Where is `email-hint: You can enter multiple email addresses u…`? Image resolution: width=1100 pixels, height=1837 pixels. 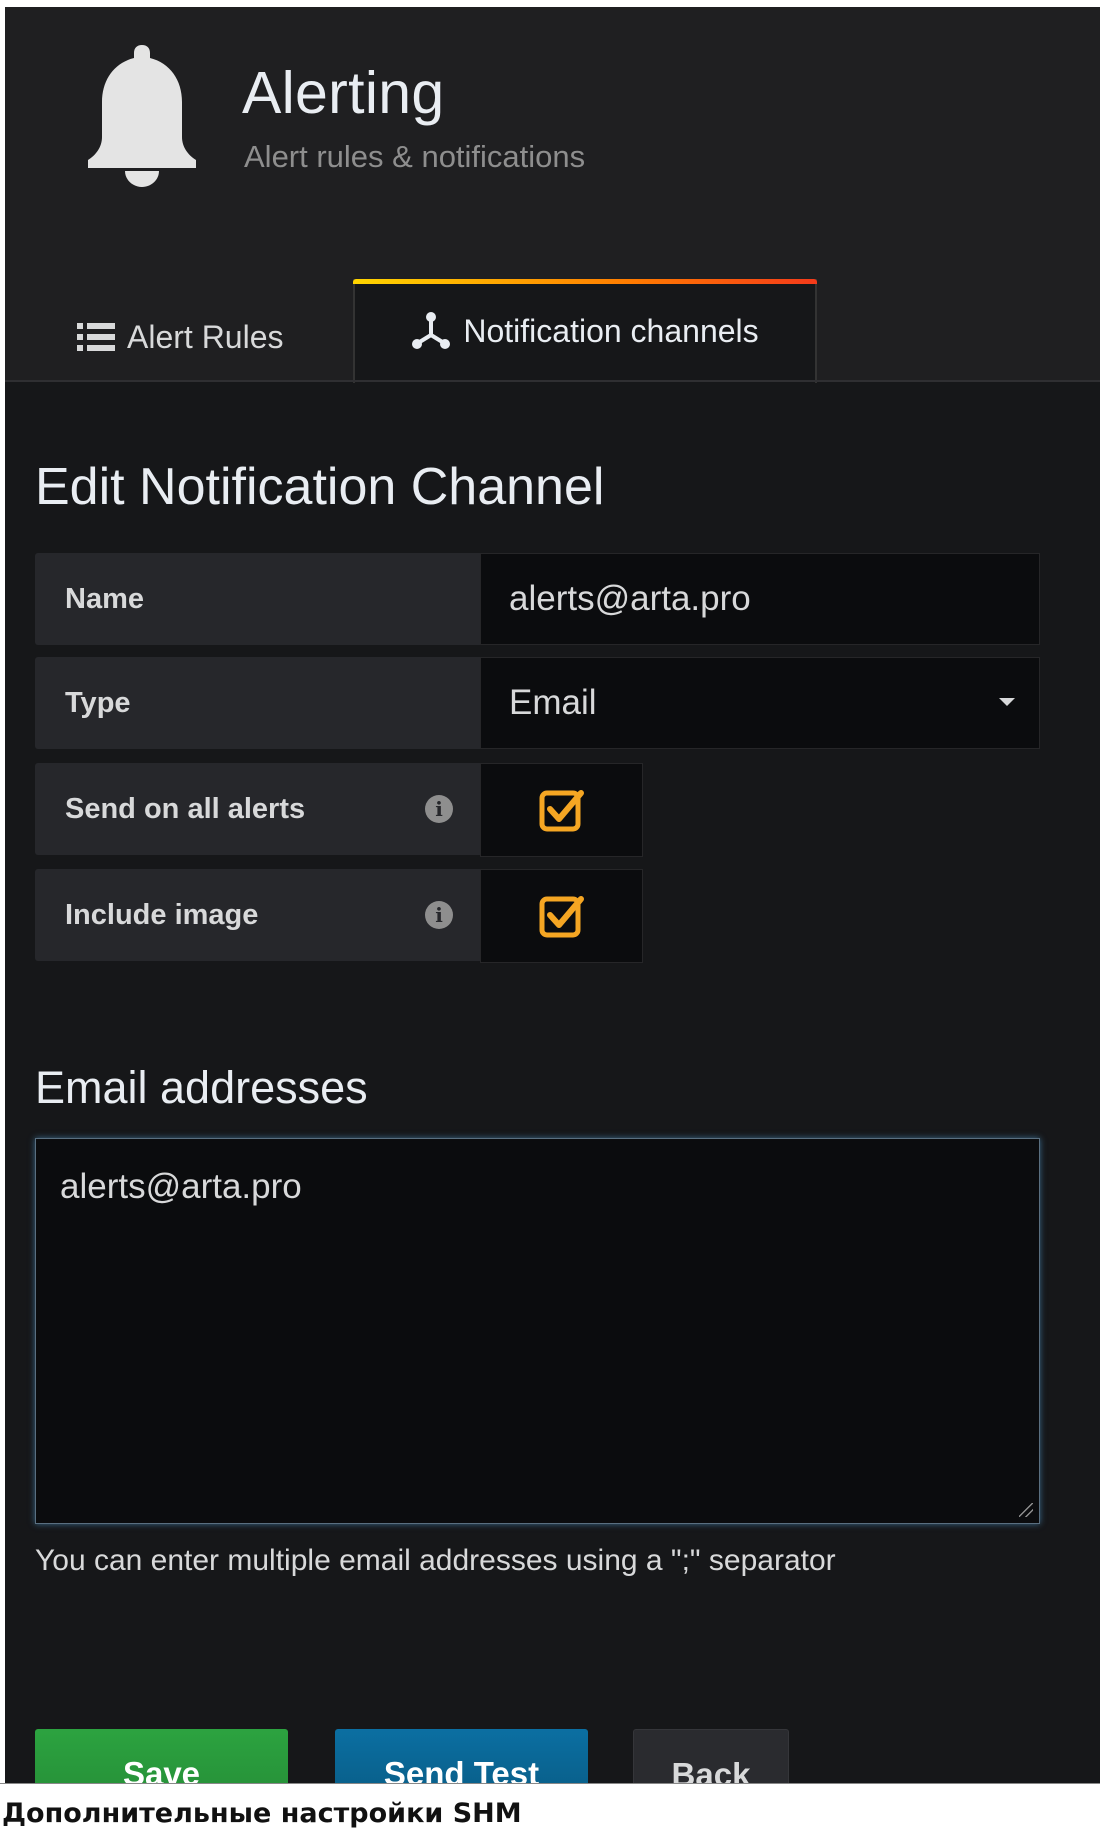 email-hint: You can enter multiple email addresses u… is located at coordinates (435, 1560).